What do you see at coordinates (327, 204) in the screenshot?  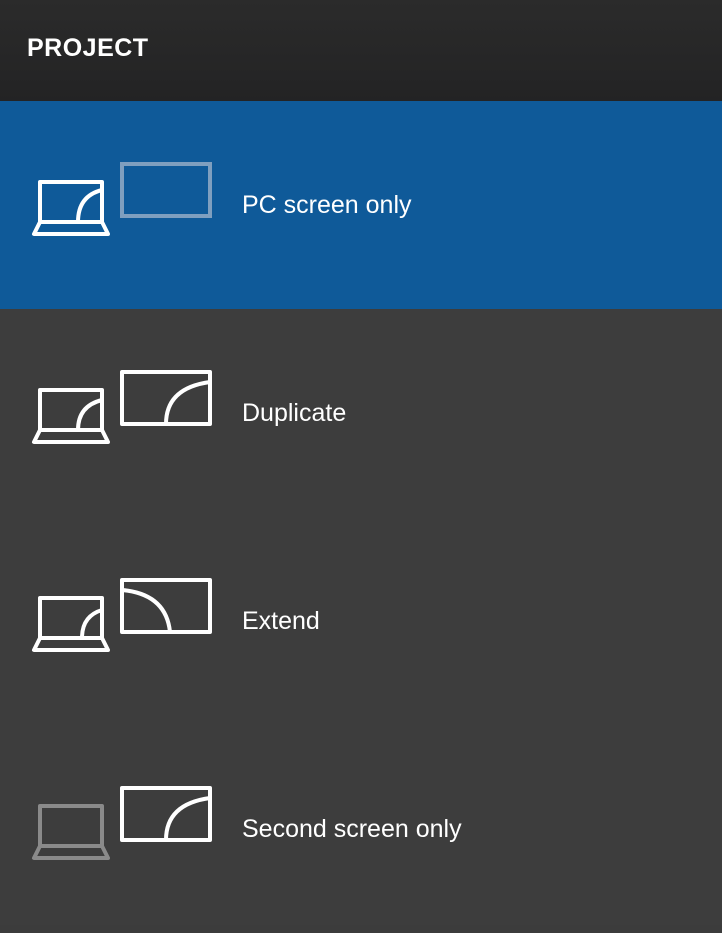 I see `option-label-pc-screen-only: PC screen only` at bounding box center [327, 204].